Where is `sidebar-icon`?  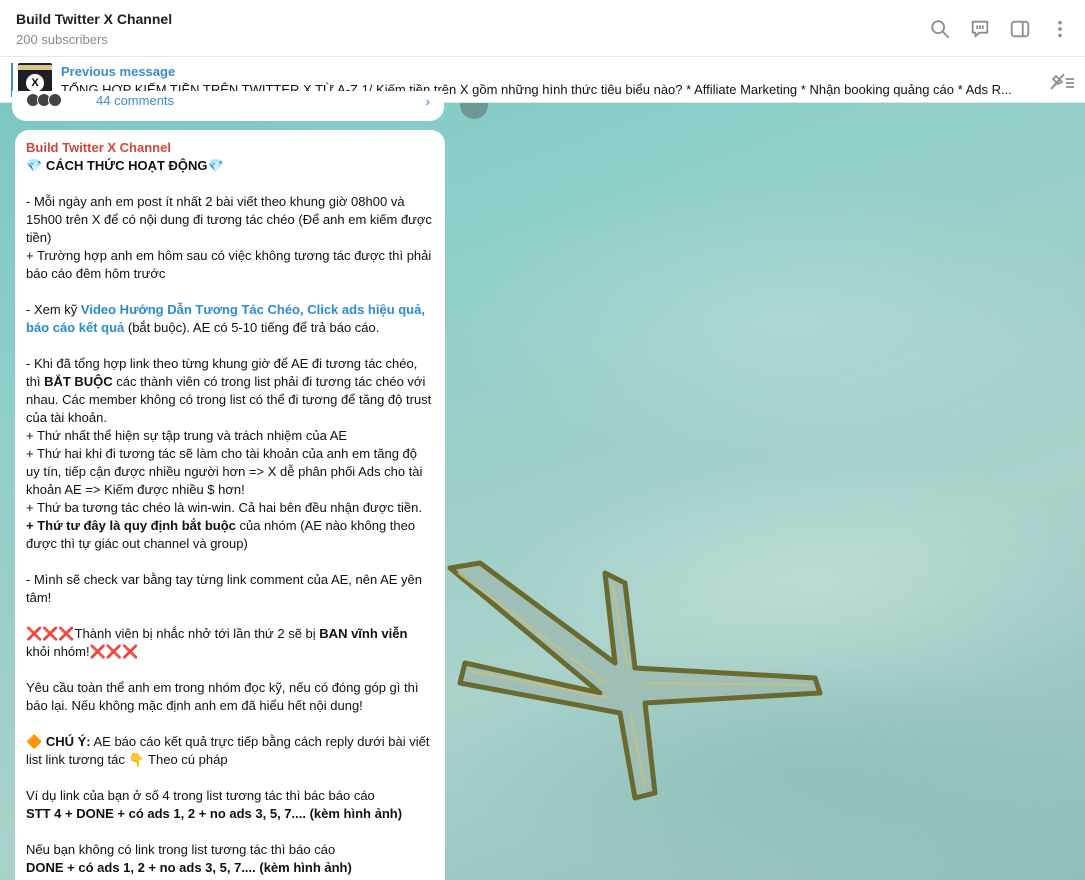
sidebar-icon is located at coordinates (1020, 29).